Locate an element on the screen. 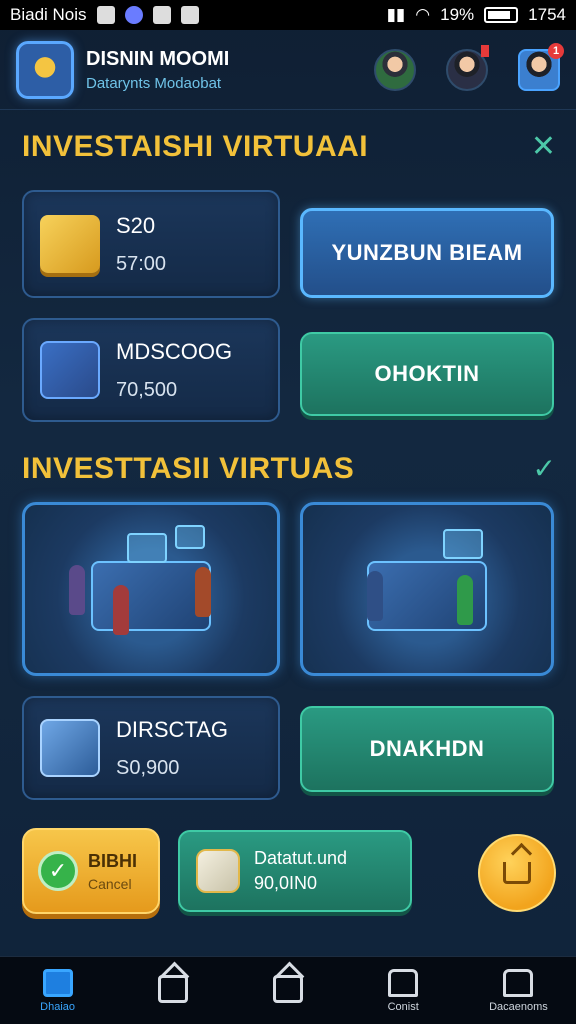 Image resolution: width=576 pixels, height=1024 pixels. share-icon is located at coordinates (517, 873).